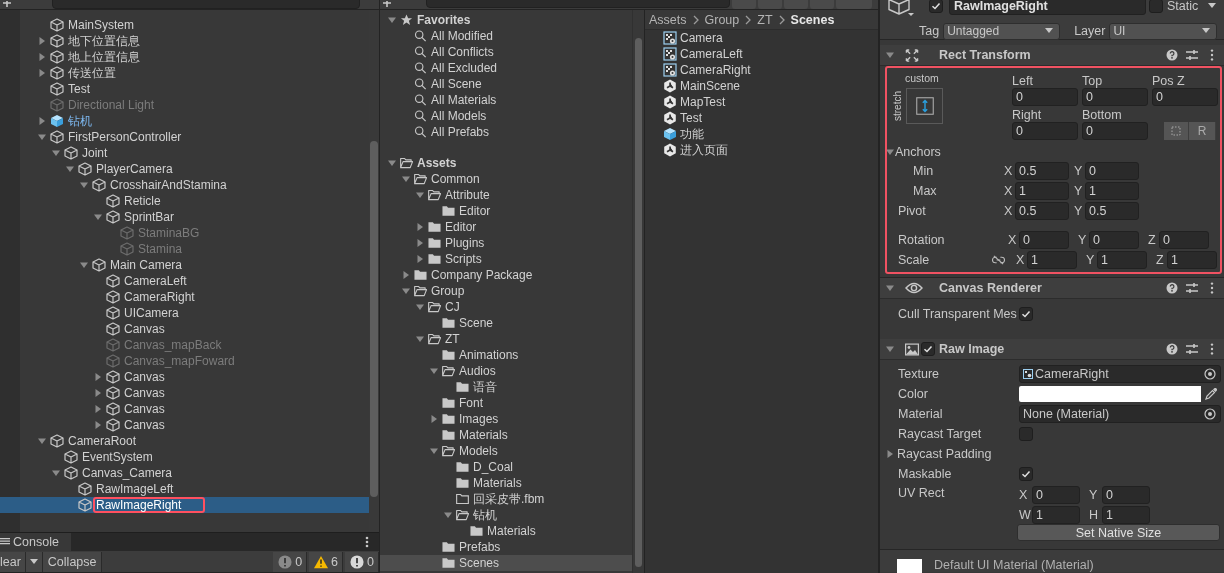  Describe the element at coordinates (506, 451) in the screenshot. I see `project-item: Models` at that location.